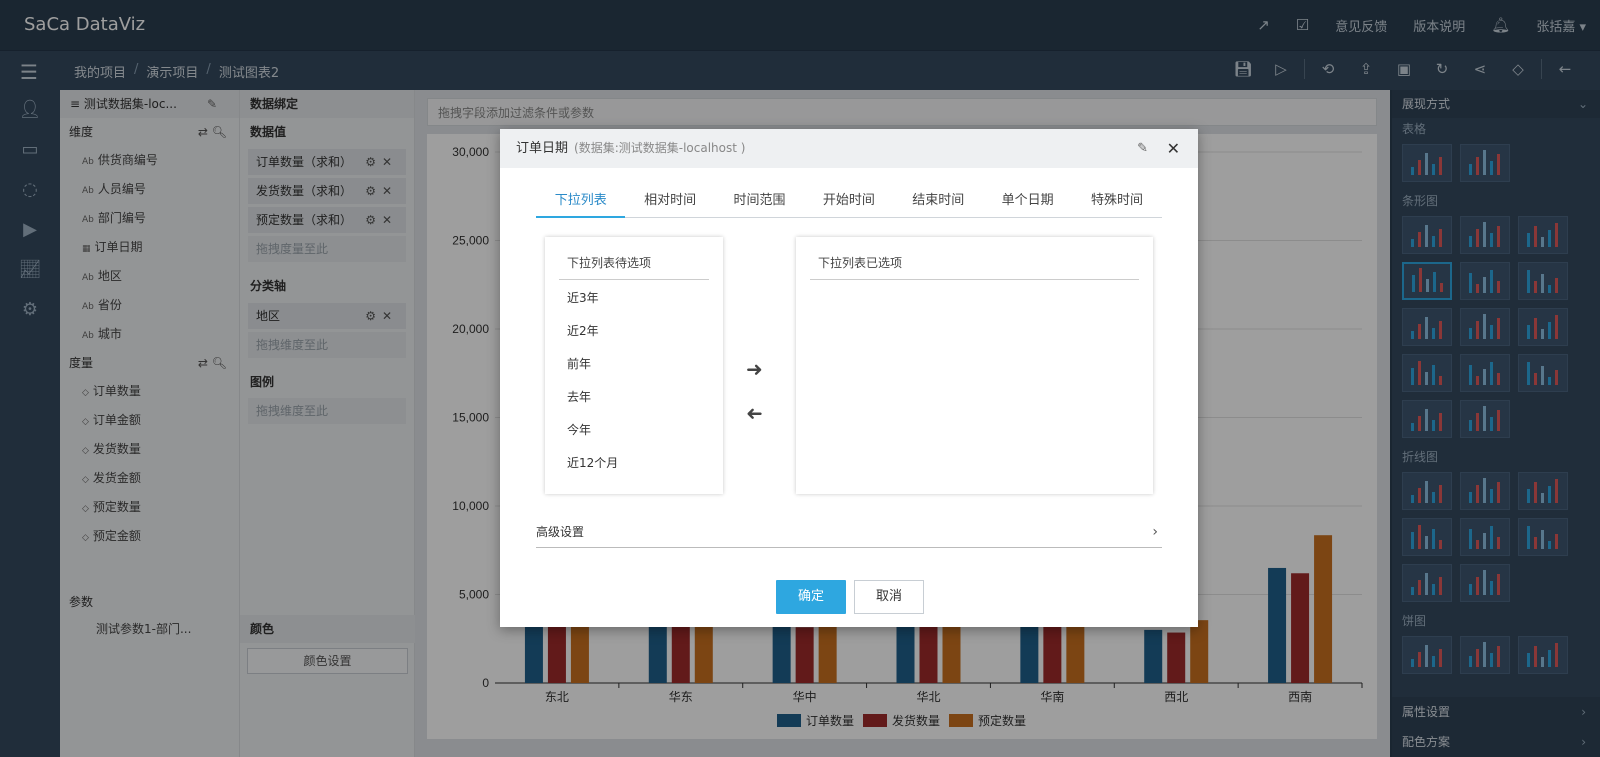  I want to click on tab-4: 结束时间, so click(938, 203).